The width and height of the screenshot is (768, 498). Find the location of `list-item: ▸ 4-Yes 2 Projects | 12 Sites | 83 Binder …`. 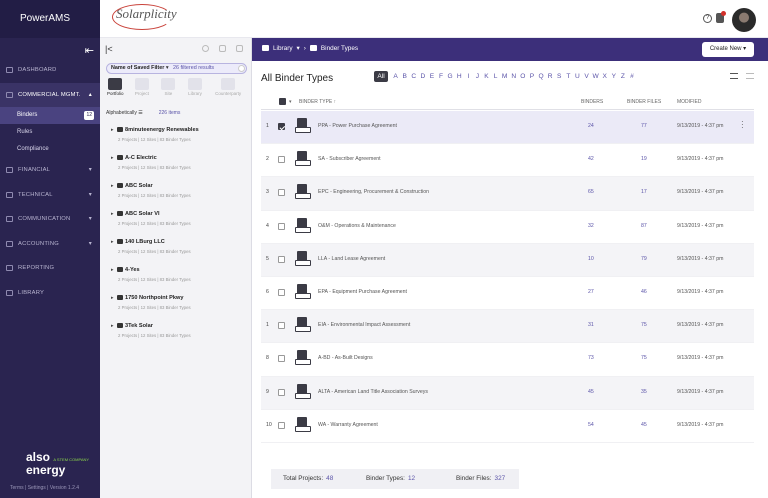

list-item: ▸ 4-Yes 2 Projects | 12 Sites | 83 Binder … is located at coordinates (176, 278).